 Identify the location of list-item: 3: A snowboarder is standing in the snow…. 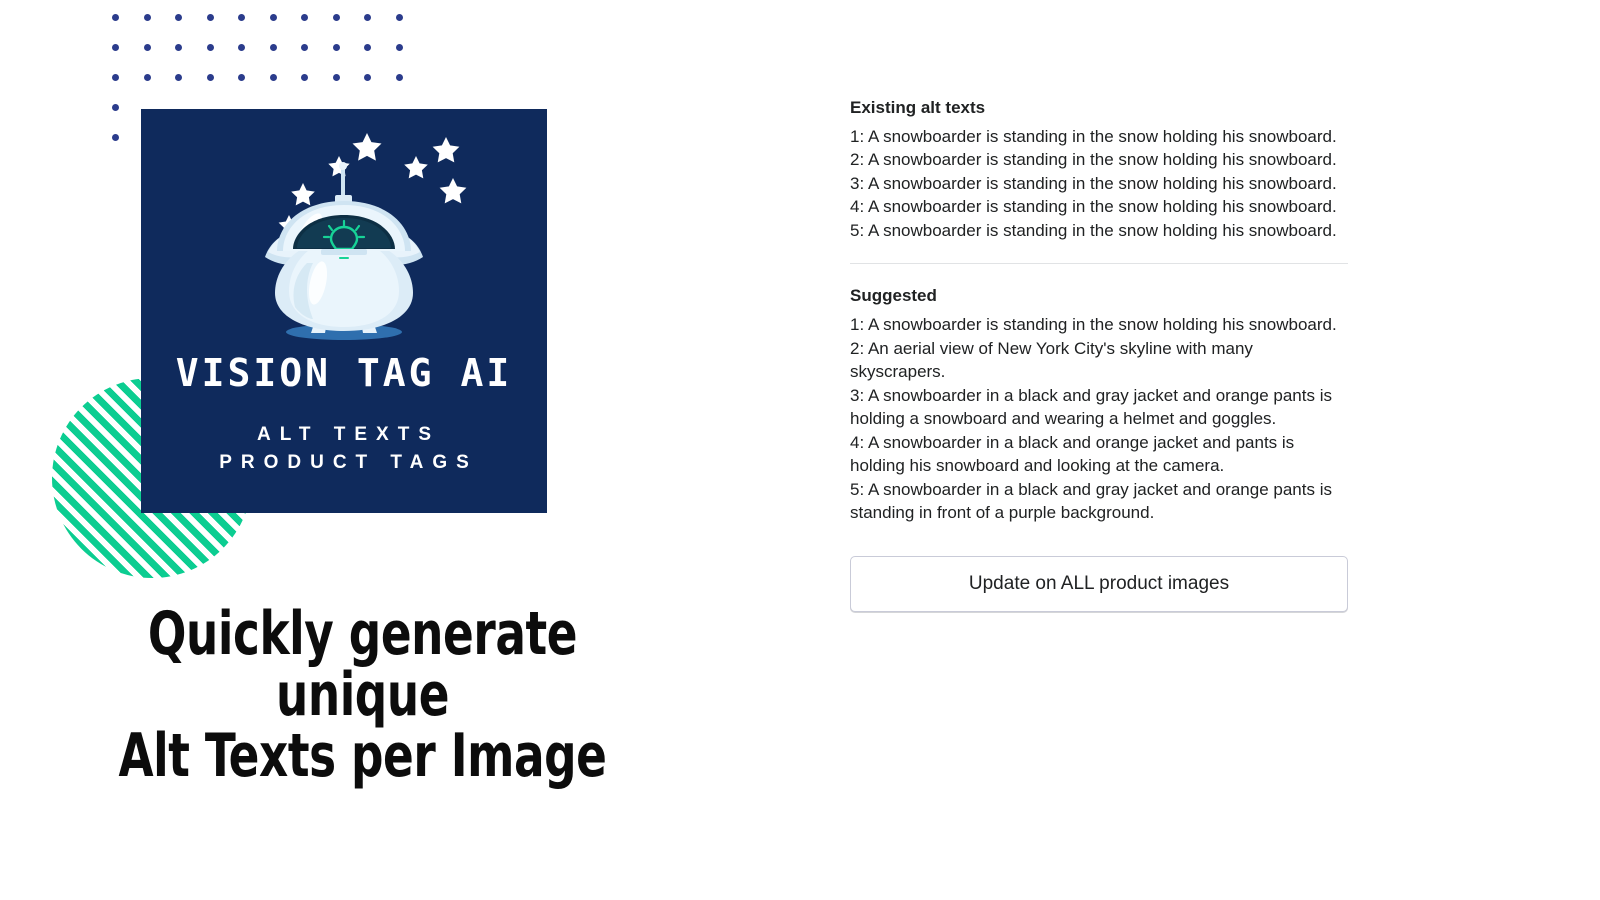
(1093, 183).